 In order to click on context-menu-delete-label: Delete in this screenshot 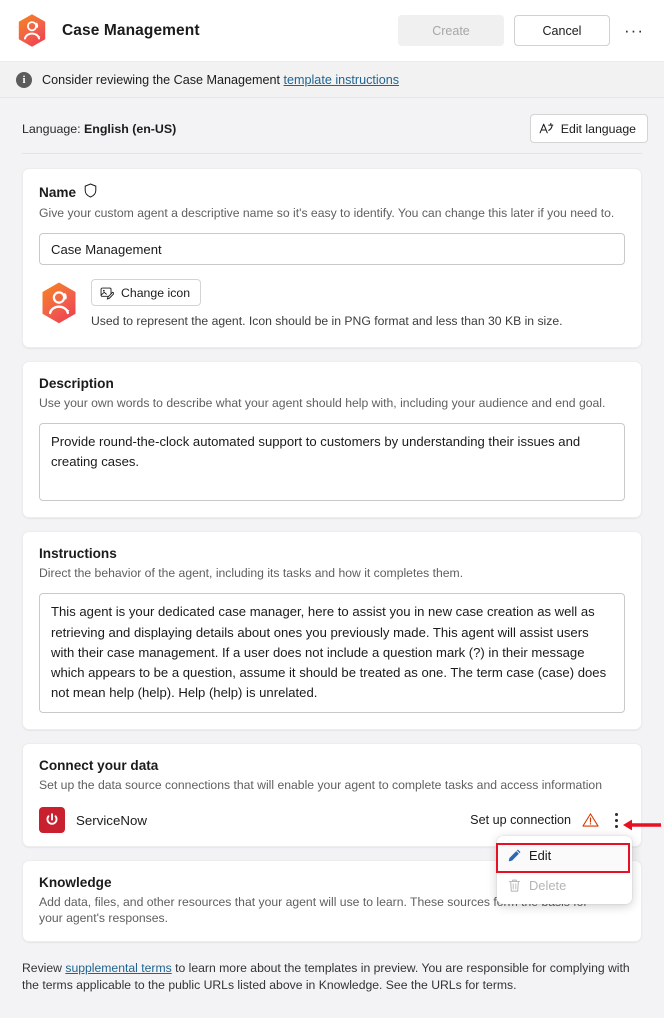, I will do `click(548, 885)`.